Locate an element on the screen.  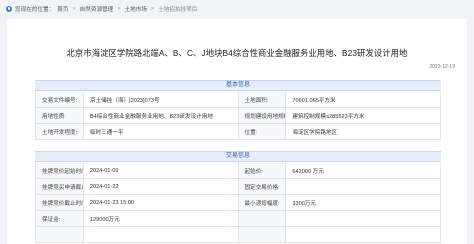
field-label: 土地开发程度: is located at coordinates (60, 131).